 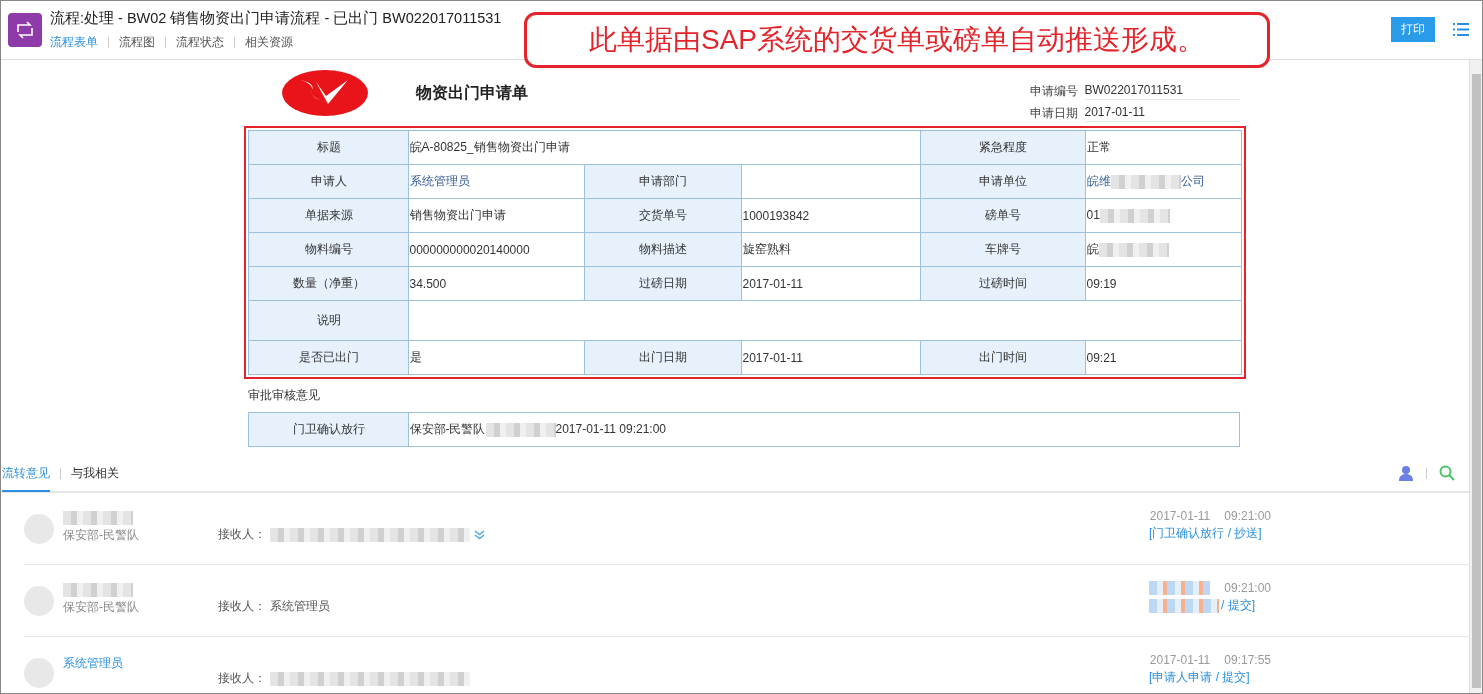 What do you see at coordinates (328, 215) in the screenshot?
I see `table-cell: 单据来源` at bounding box center [328, 215].